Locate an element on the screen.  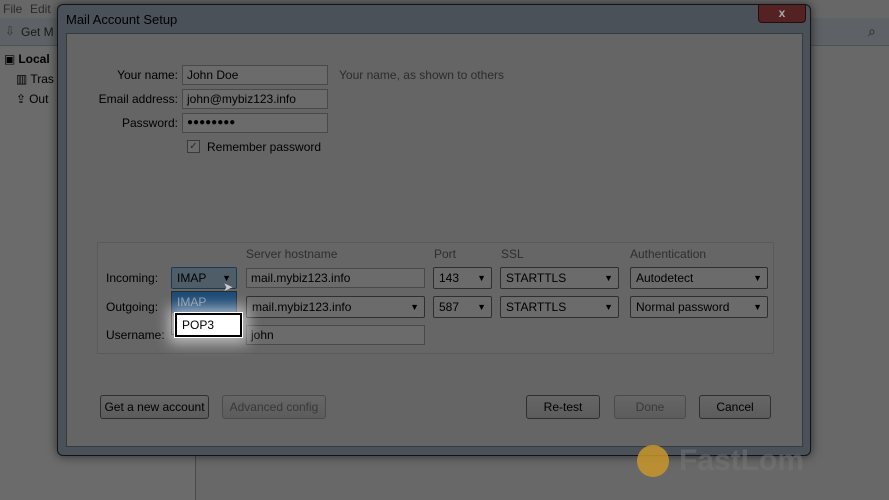
folder-trash: ▥ Tras is located at coordinates (35, 79).